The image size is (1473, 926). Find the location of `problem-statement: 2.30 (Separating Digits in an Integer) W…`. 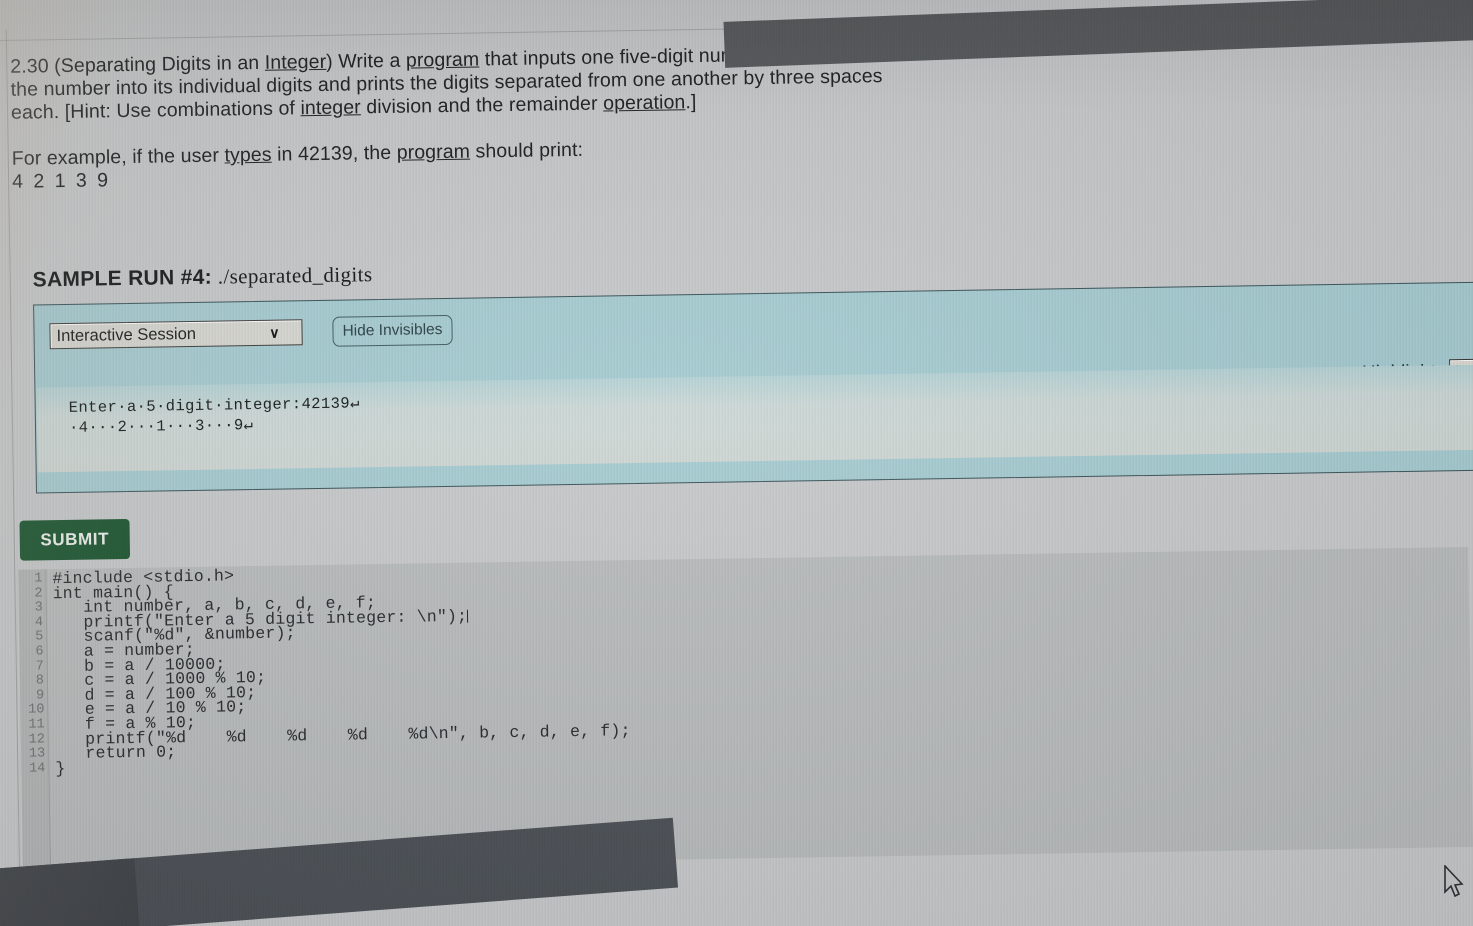

problem-statement: 2.30 (Separating Digits in an Integer) W… is located at coordinates (451, 118).